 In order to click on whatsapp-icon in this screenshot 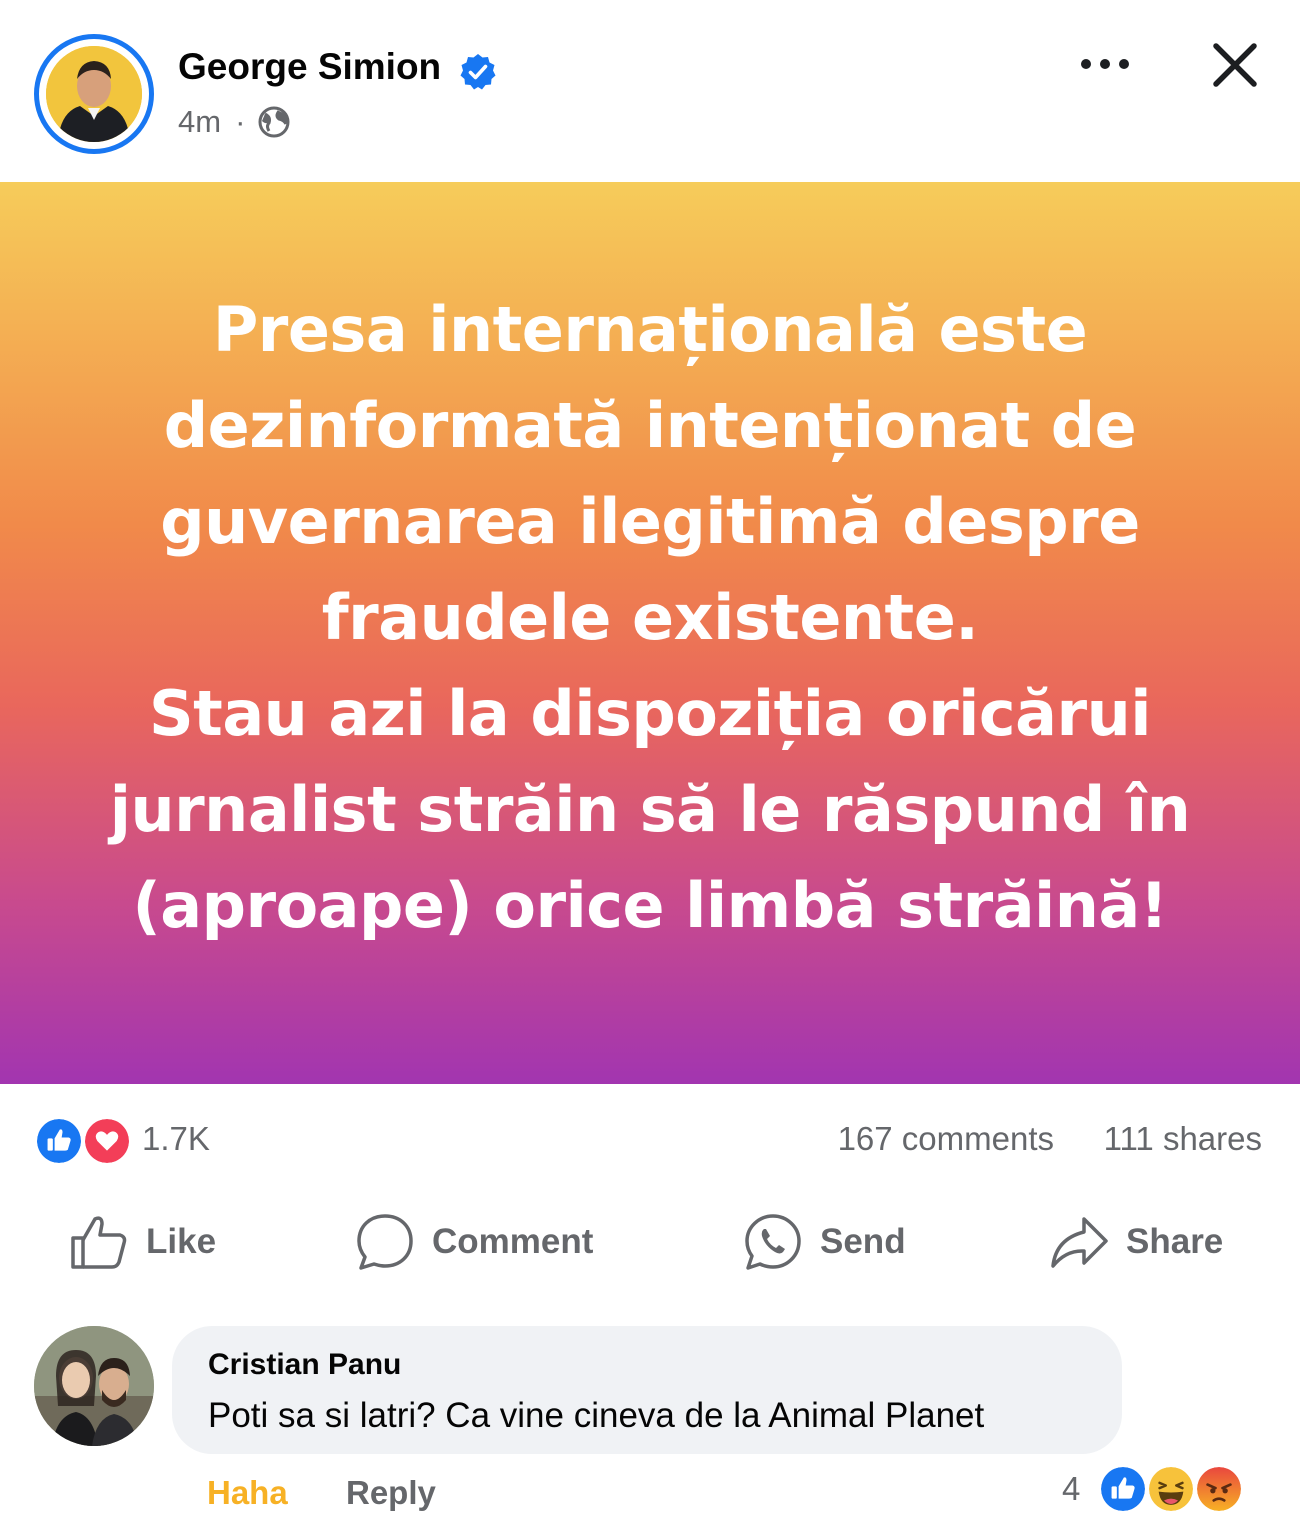, I will do `click(773, 1242)`.